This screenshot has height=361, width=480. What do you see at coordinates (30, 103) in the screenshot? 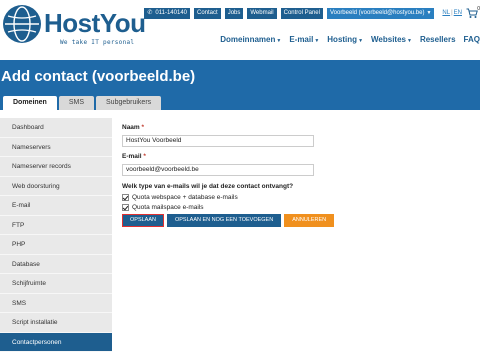
I see `tab-domeinen: Domeinen` at bounding box center [30, 103].